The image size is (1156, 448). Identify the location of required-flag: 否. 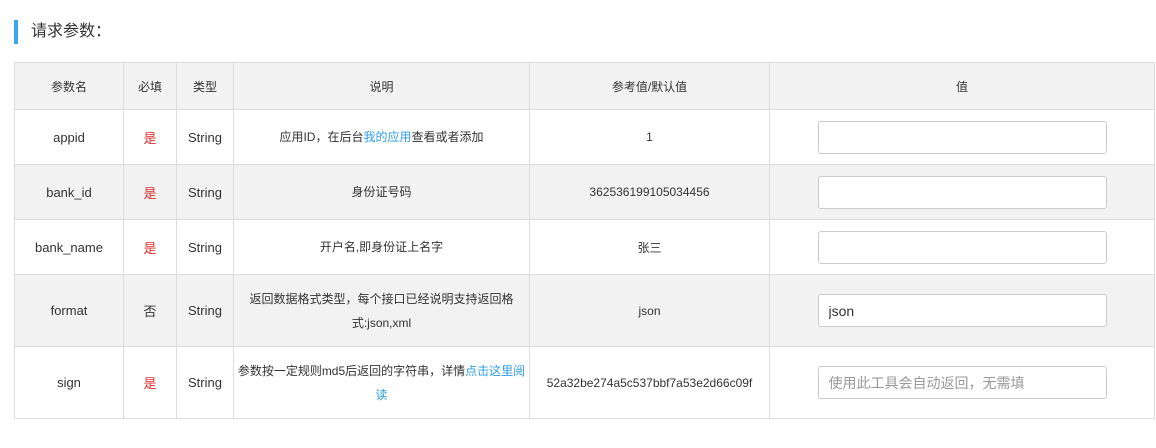
(150, 310).